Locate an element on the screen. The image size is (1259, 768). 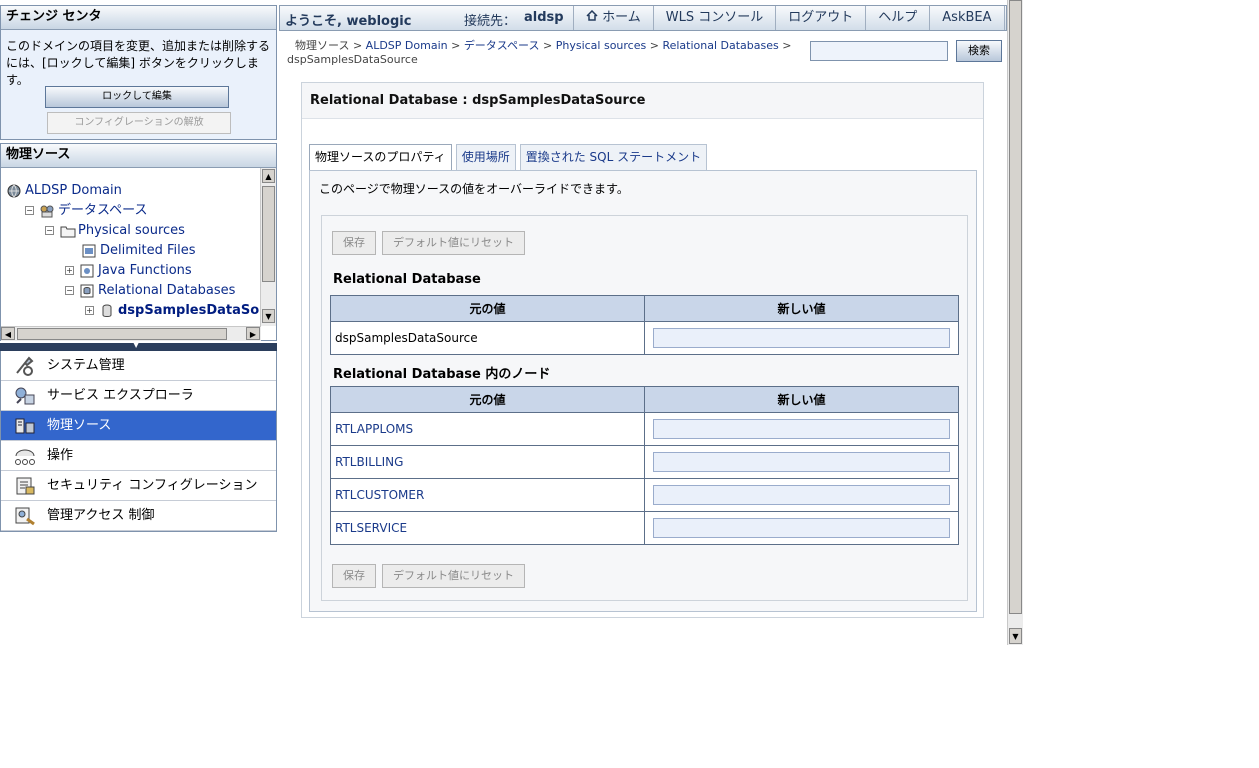
search-button: 検索 is located at coordinates (979, 51).